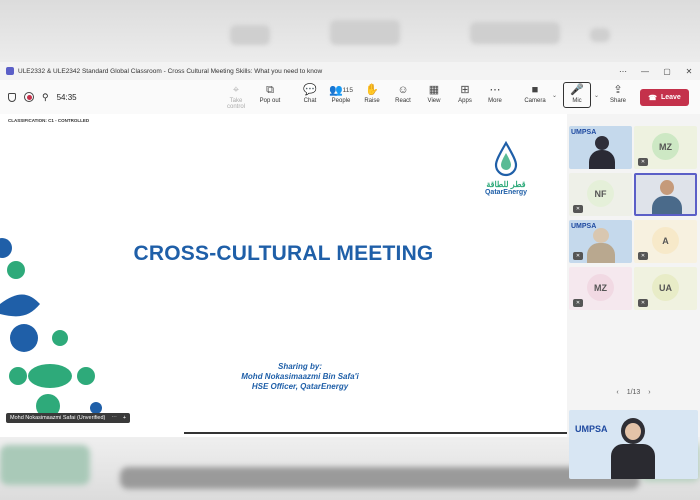  I want to click on participant-tile: NF ✕, so click(600, 194).